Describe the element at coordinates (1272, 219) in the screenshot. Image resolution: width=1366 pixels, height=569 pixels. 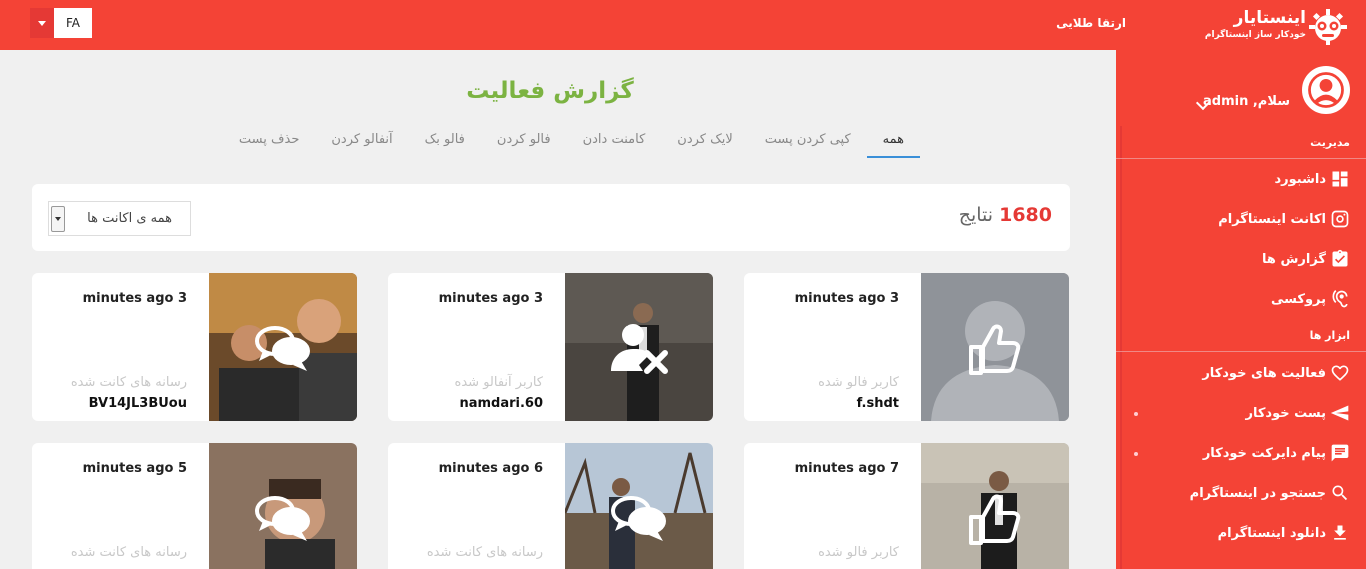
I see `sidebar-item-label: اکانت اینستاگرام` at that location.